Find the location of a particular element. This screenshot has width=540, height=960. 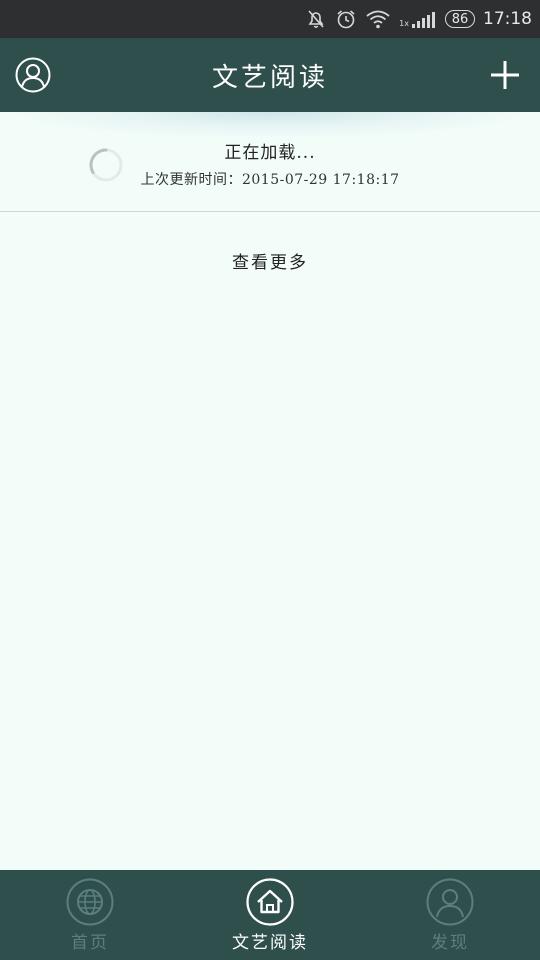

battery-level: 86 is located at coordinates (460, 19).